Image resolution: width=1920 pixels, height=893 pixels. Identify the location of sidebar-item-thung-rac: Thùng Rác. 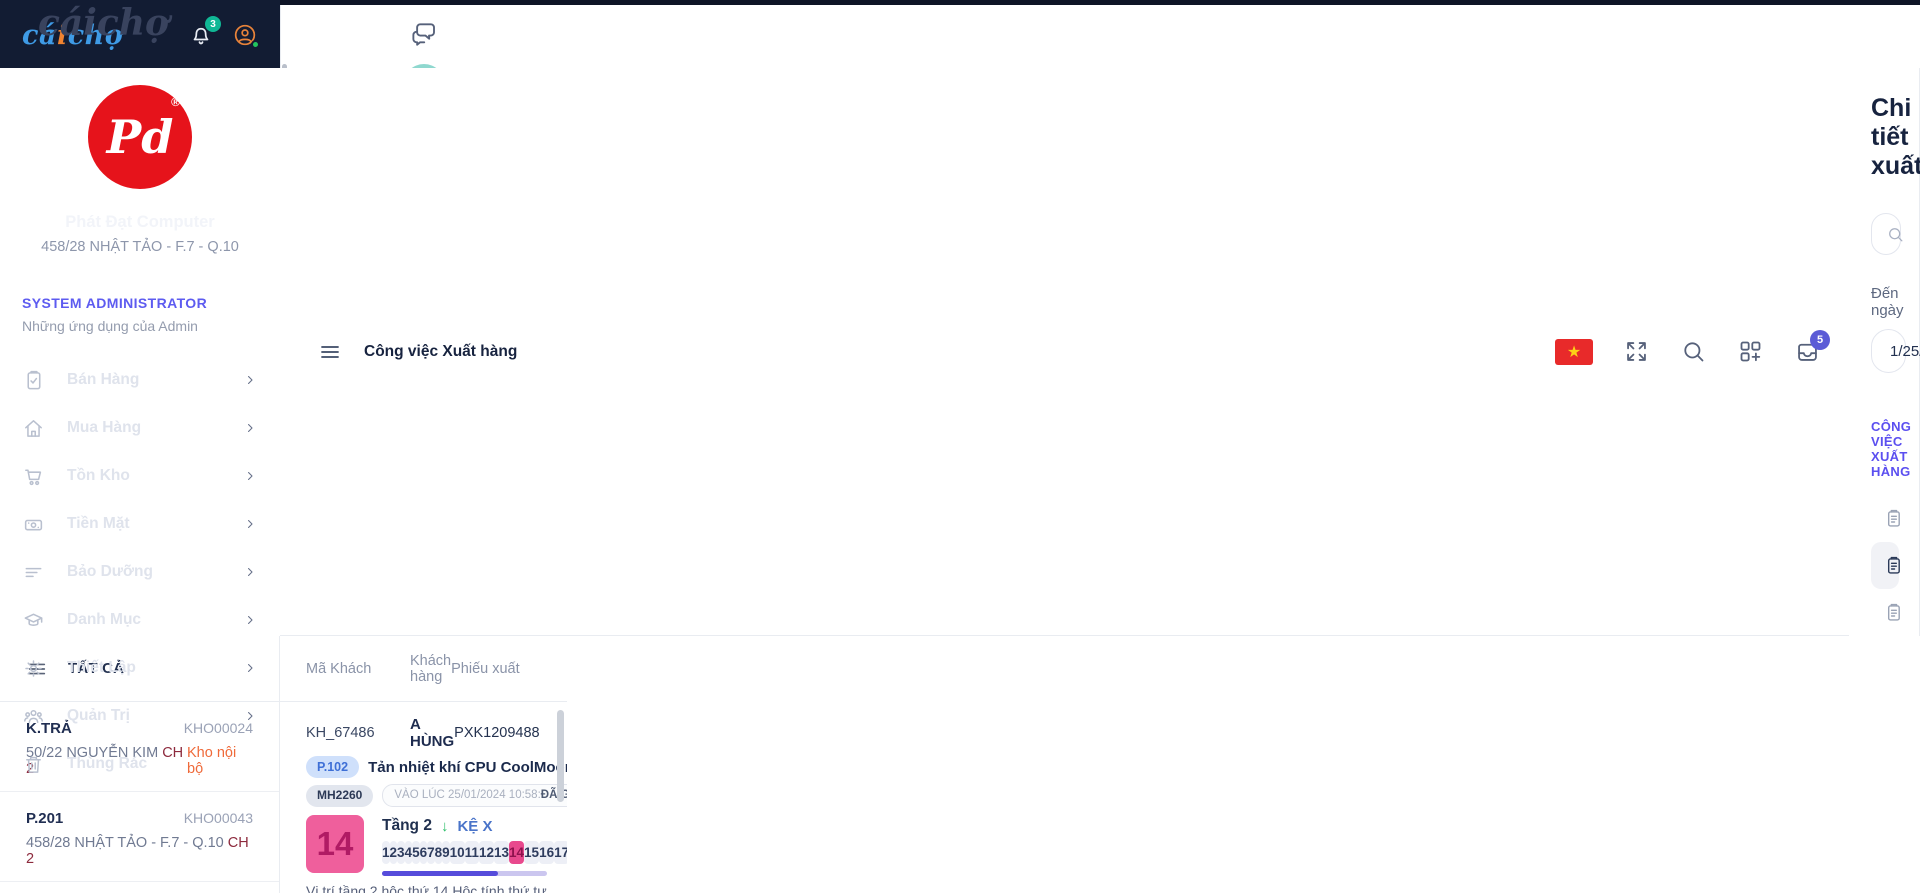
(140, 764).